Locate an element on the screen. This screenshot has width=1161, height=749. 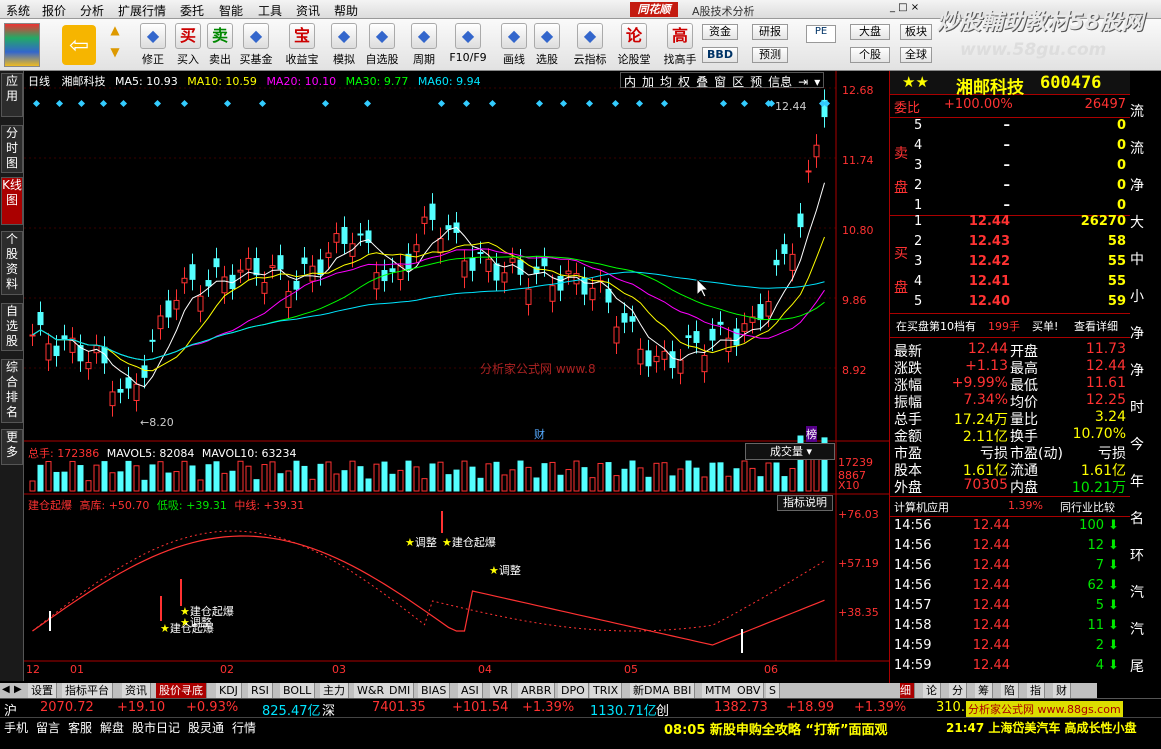
indicator-tab: 新DMA is located at coordinates (652, 690).